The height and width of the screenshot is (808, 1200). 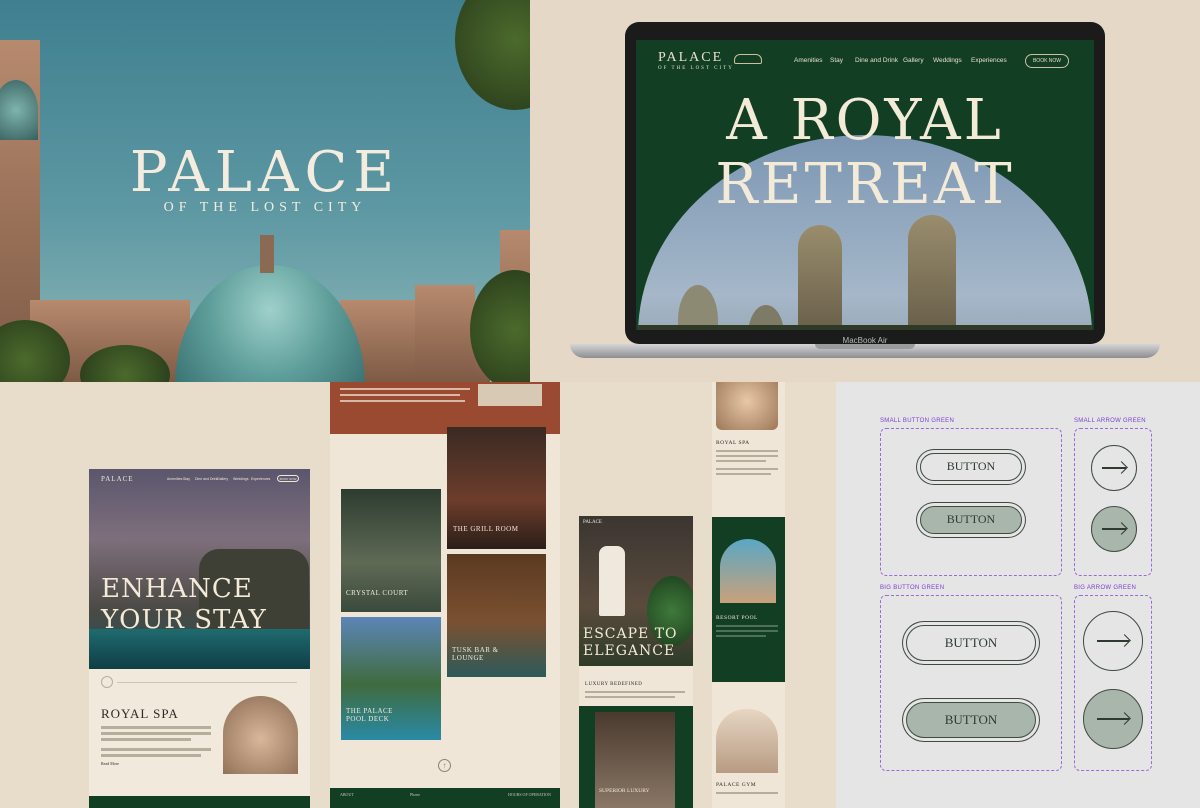 What do you see at coordinates (222, 479) in the screenshot?
I see `enhance-nav-gallery: Gallery` at bounding box center [222, 479].